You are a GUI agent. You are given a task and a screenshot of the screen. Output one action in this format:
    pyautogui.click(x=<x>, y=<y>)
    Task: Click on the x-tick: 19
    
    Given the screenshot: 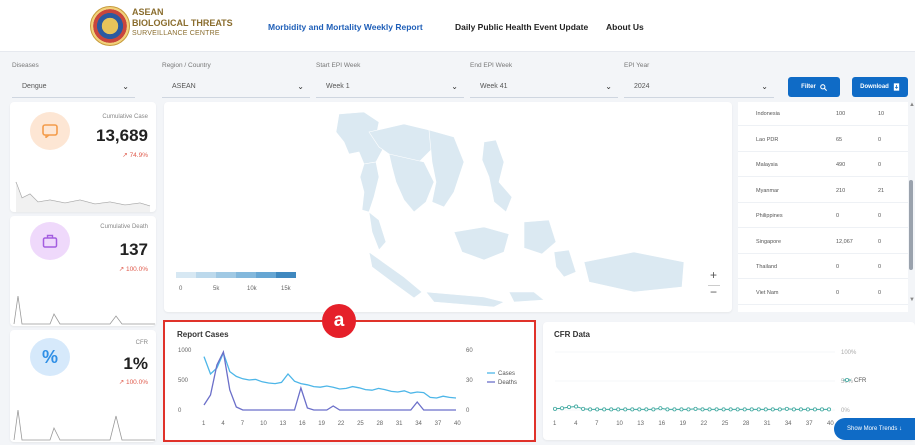 What is the action you would take?
    pyautogui.click(x=682, y=424)
    